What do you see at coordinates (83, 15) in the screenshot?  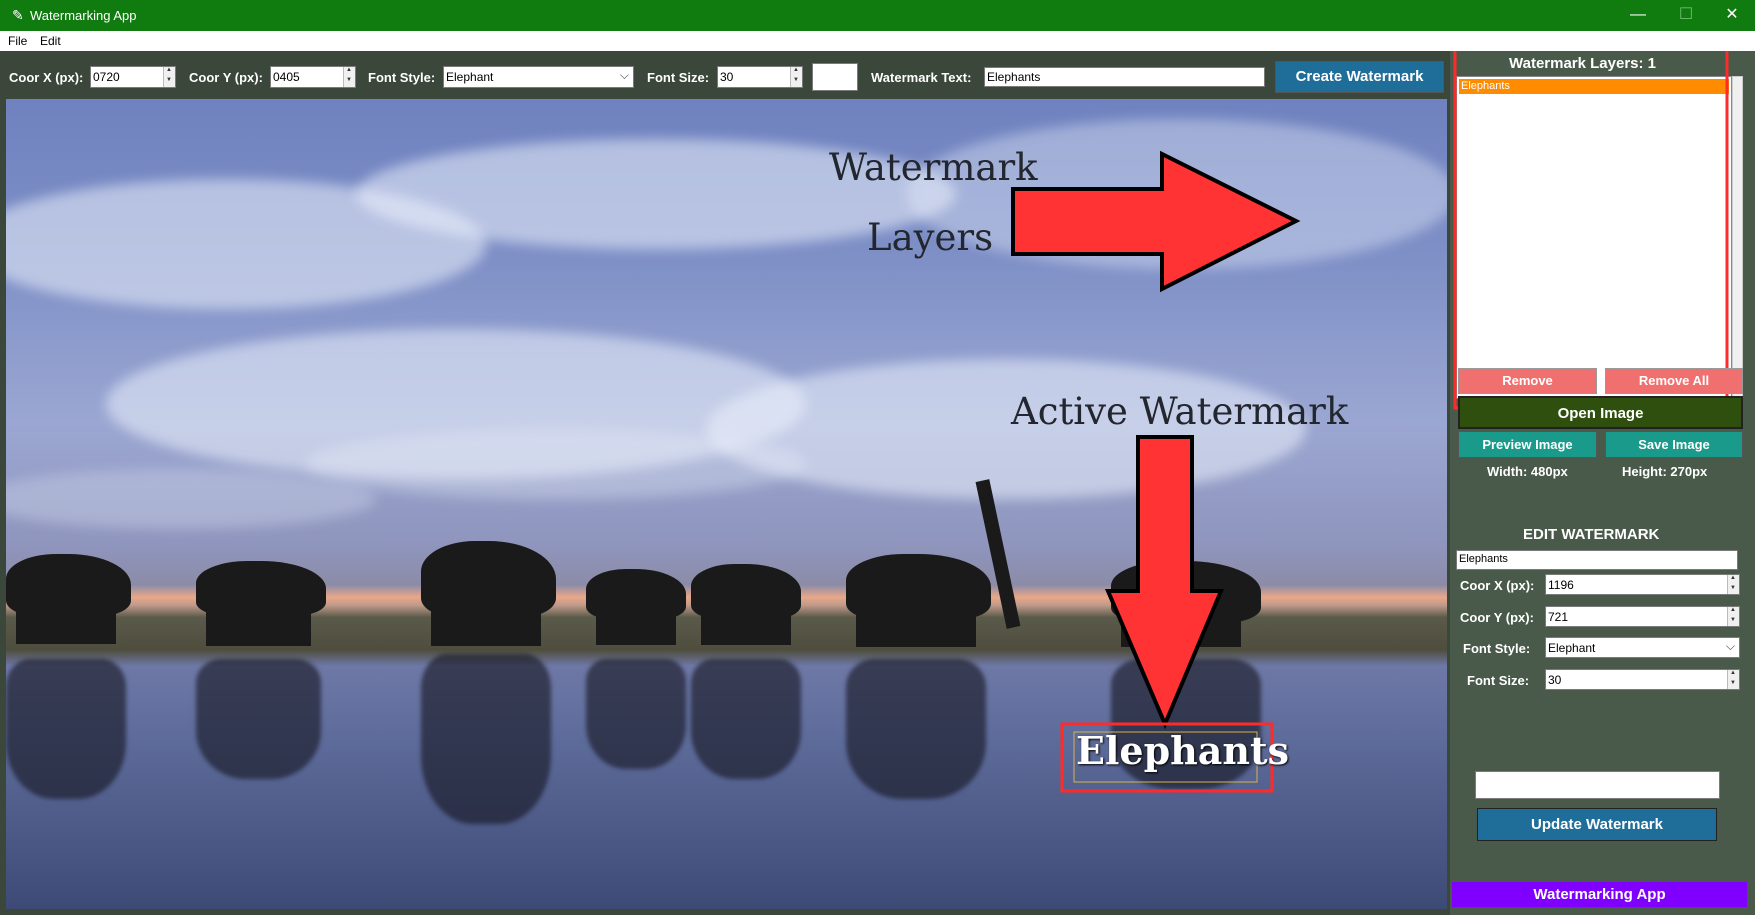 I see `window-title: Watermarking App` at bounding box center [83, 15].